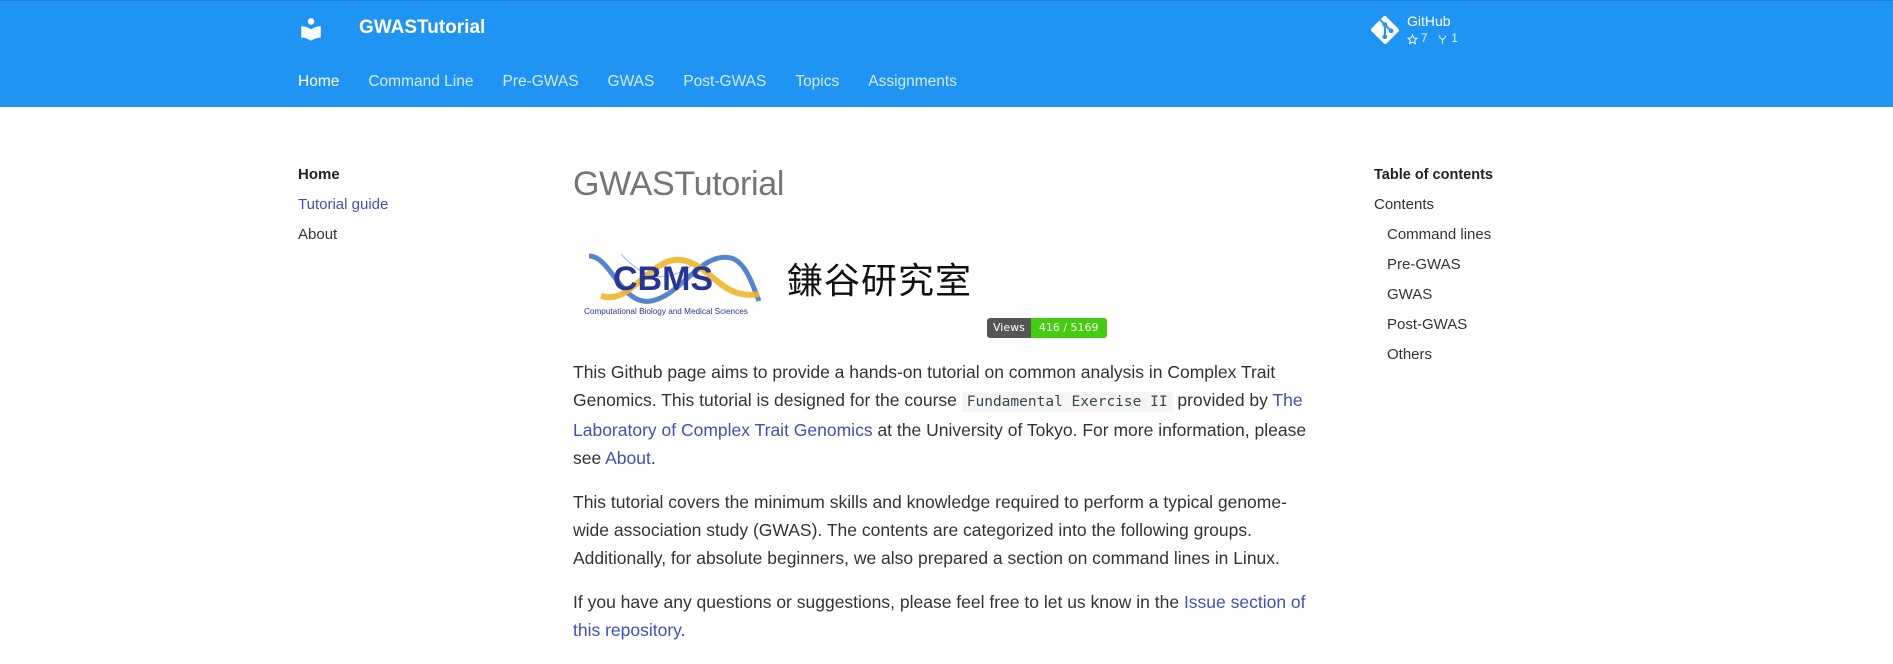 The image size is (1893, 664). I want to click on repo-forks: 1, so click(1447, 39).